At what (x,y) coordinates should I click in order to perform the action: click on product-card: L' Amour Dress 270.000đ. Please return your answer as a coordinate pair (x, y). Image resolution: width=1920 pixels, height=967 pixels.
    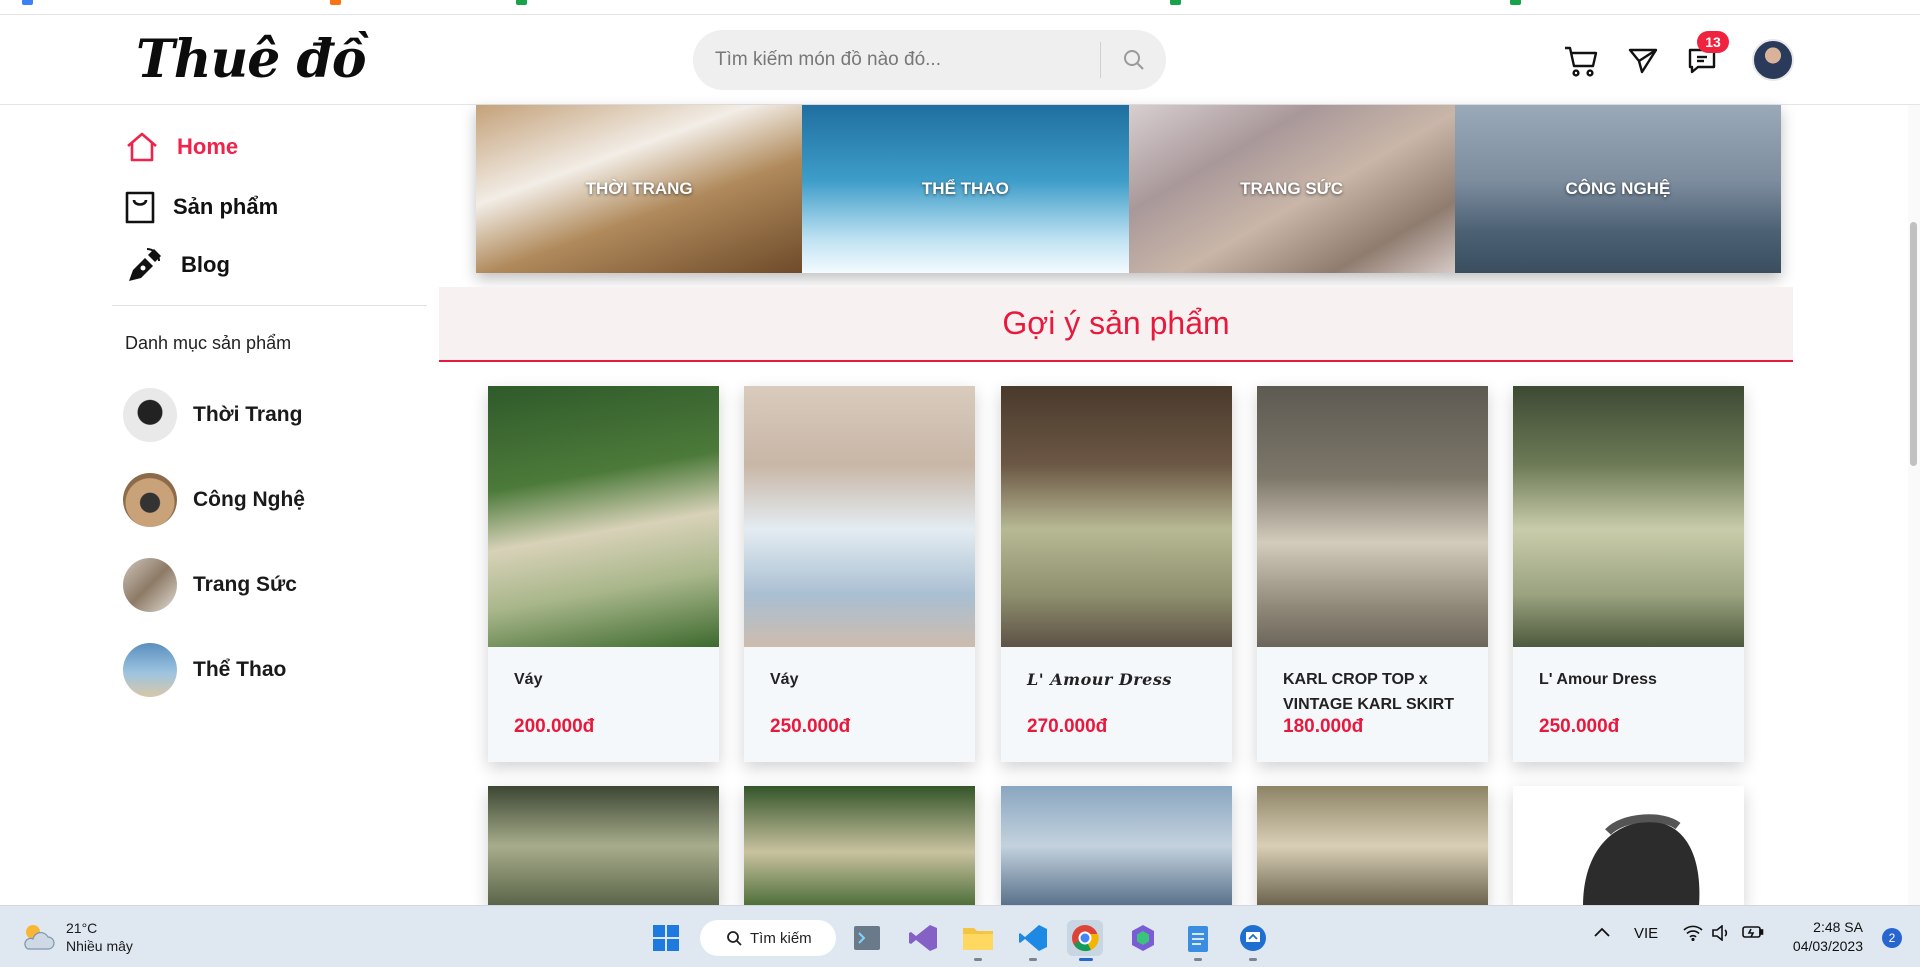
    Looking at the image, I should click on (1116, 574).